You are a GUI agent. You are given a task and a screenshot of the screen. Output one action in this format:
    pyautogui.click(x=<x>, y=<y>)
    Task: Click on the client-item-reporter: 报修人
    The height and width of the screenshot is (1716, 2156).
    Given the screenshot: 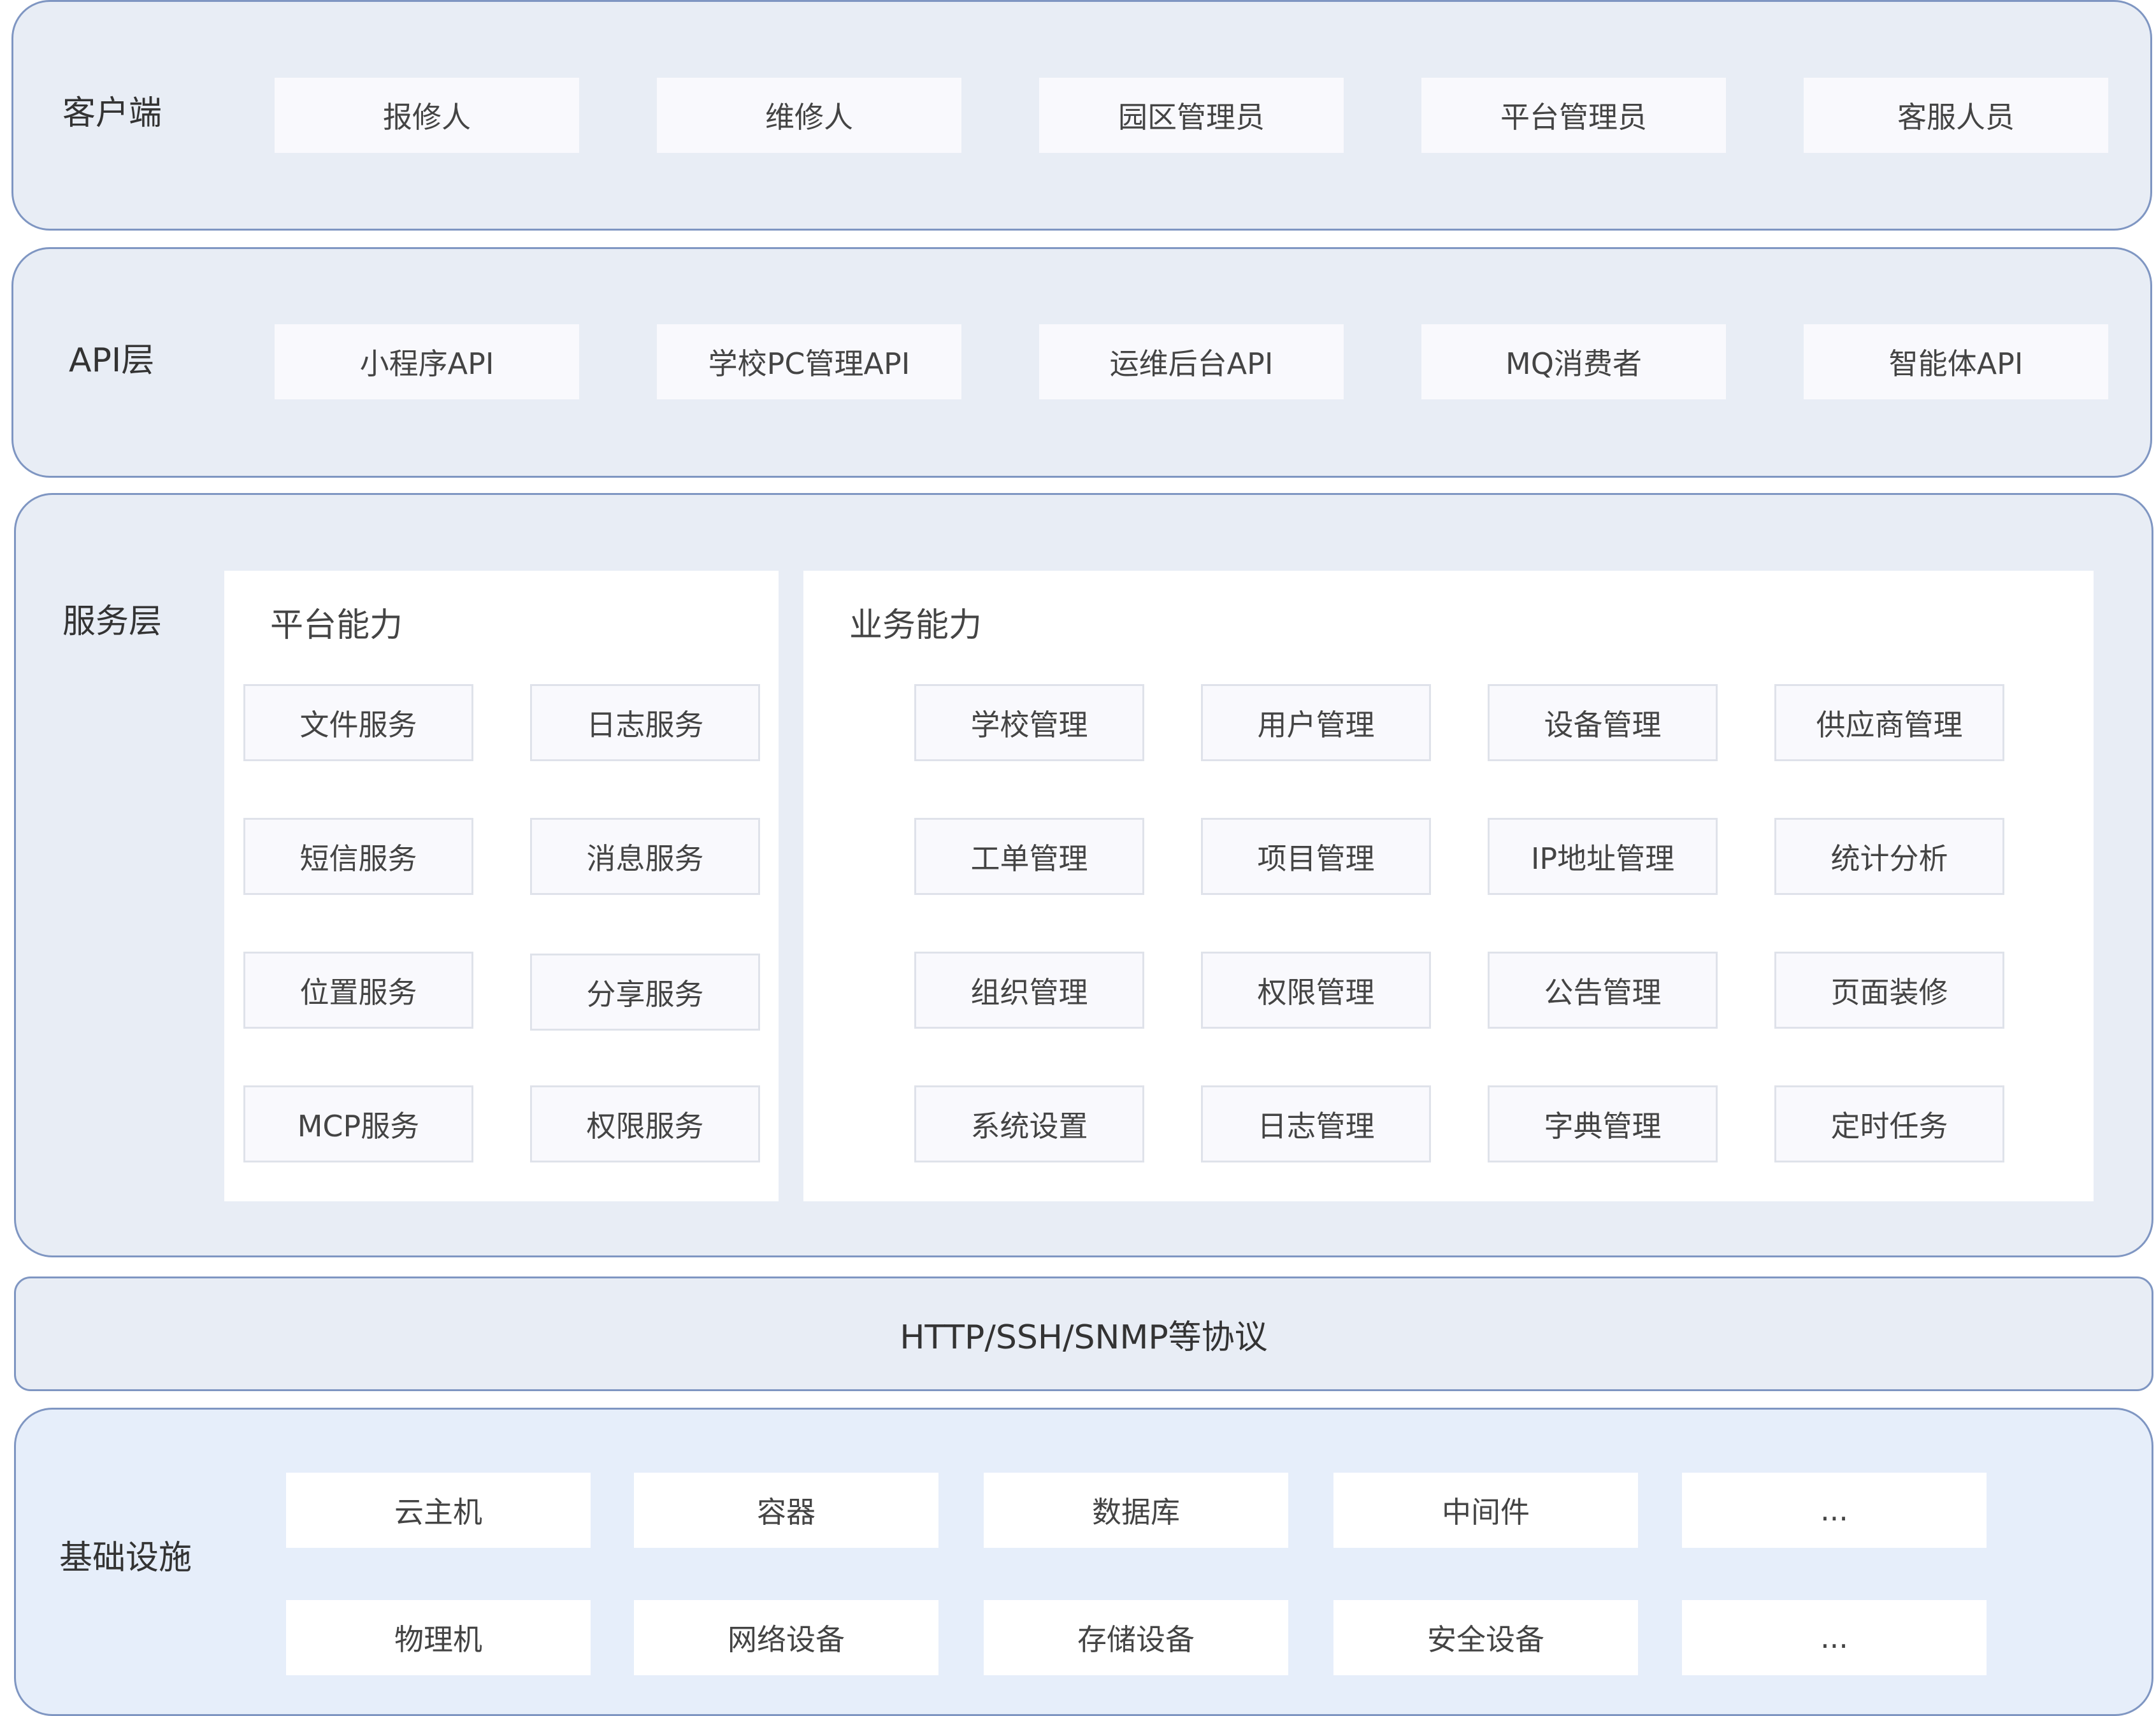 What is the action you would take?
    pyautogui.click(x=427, y=116)
    